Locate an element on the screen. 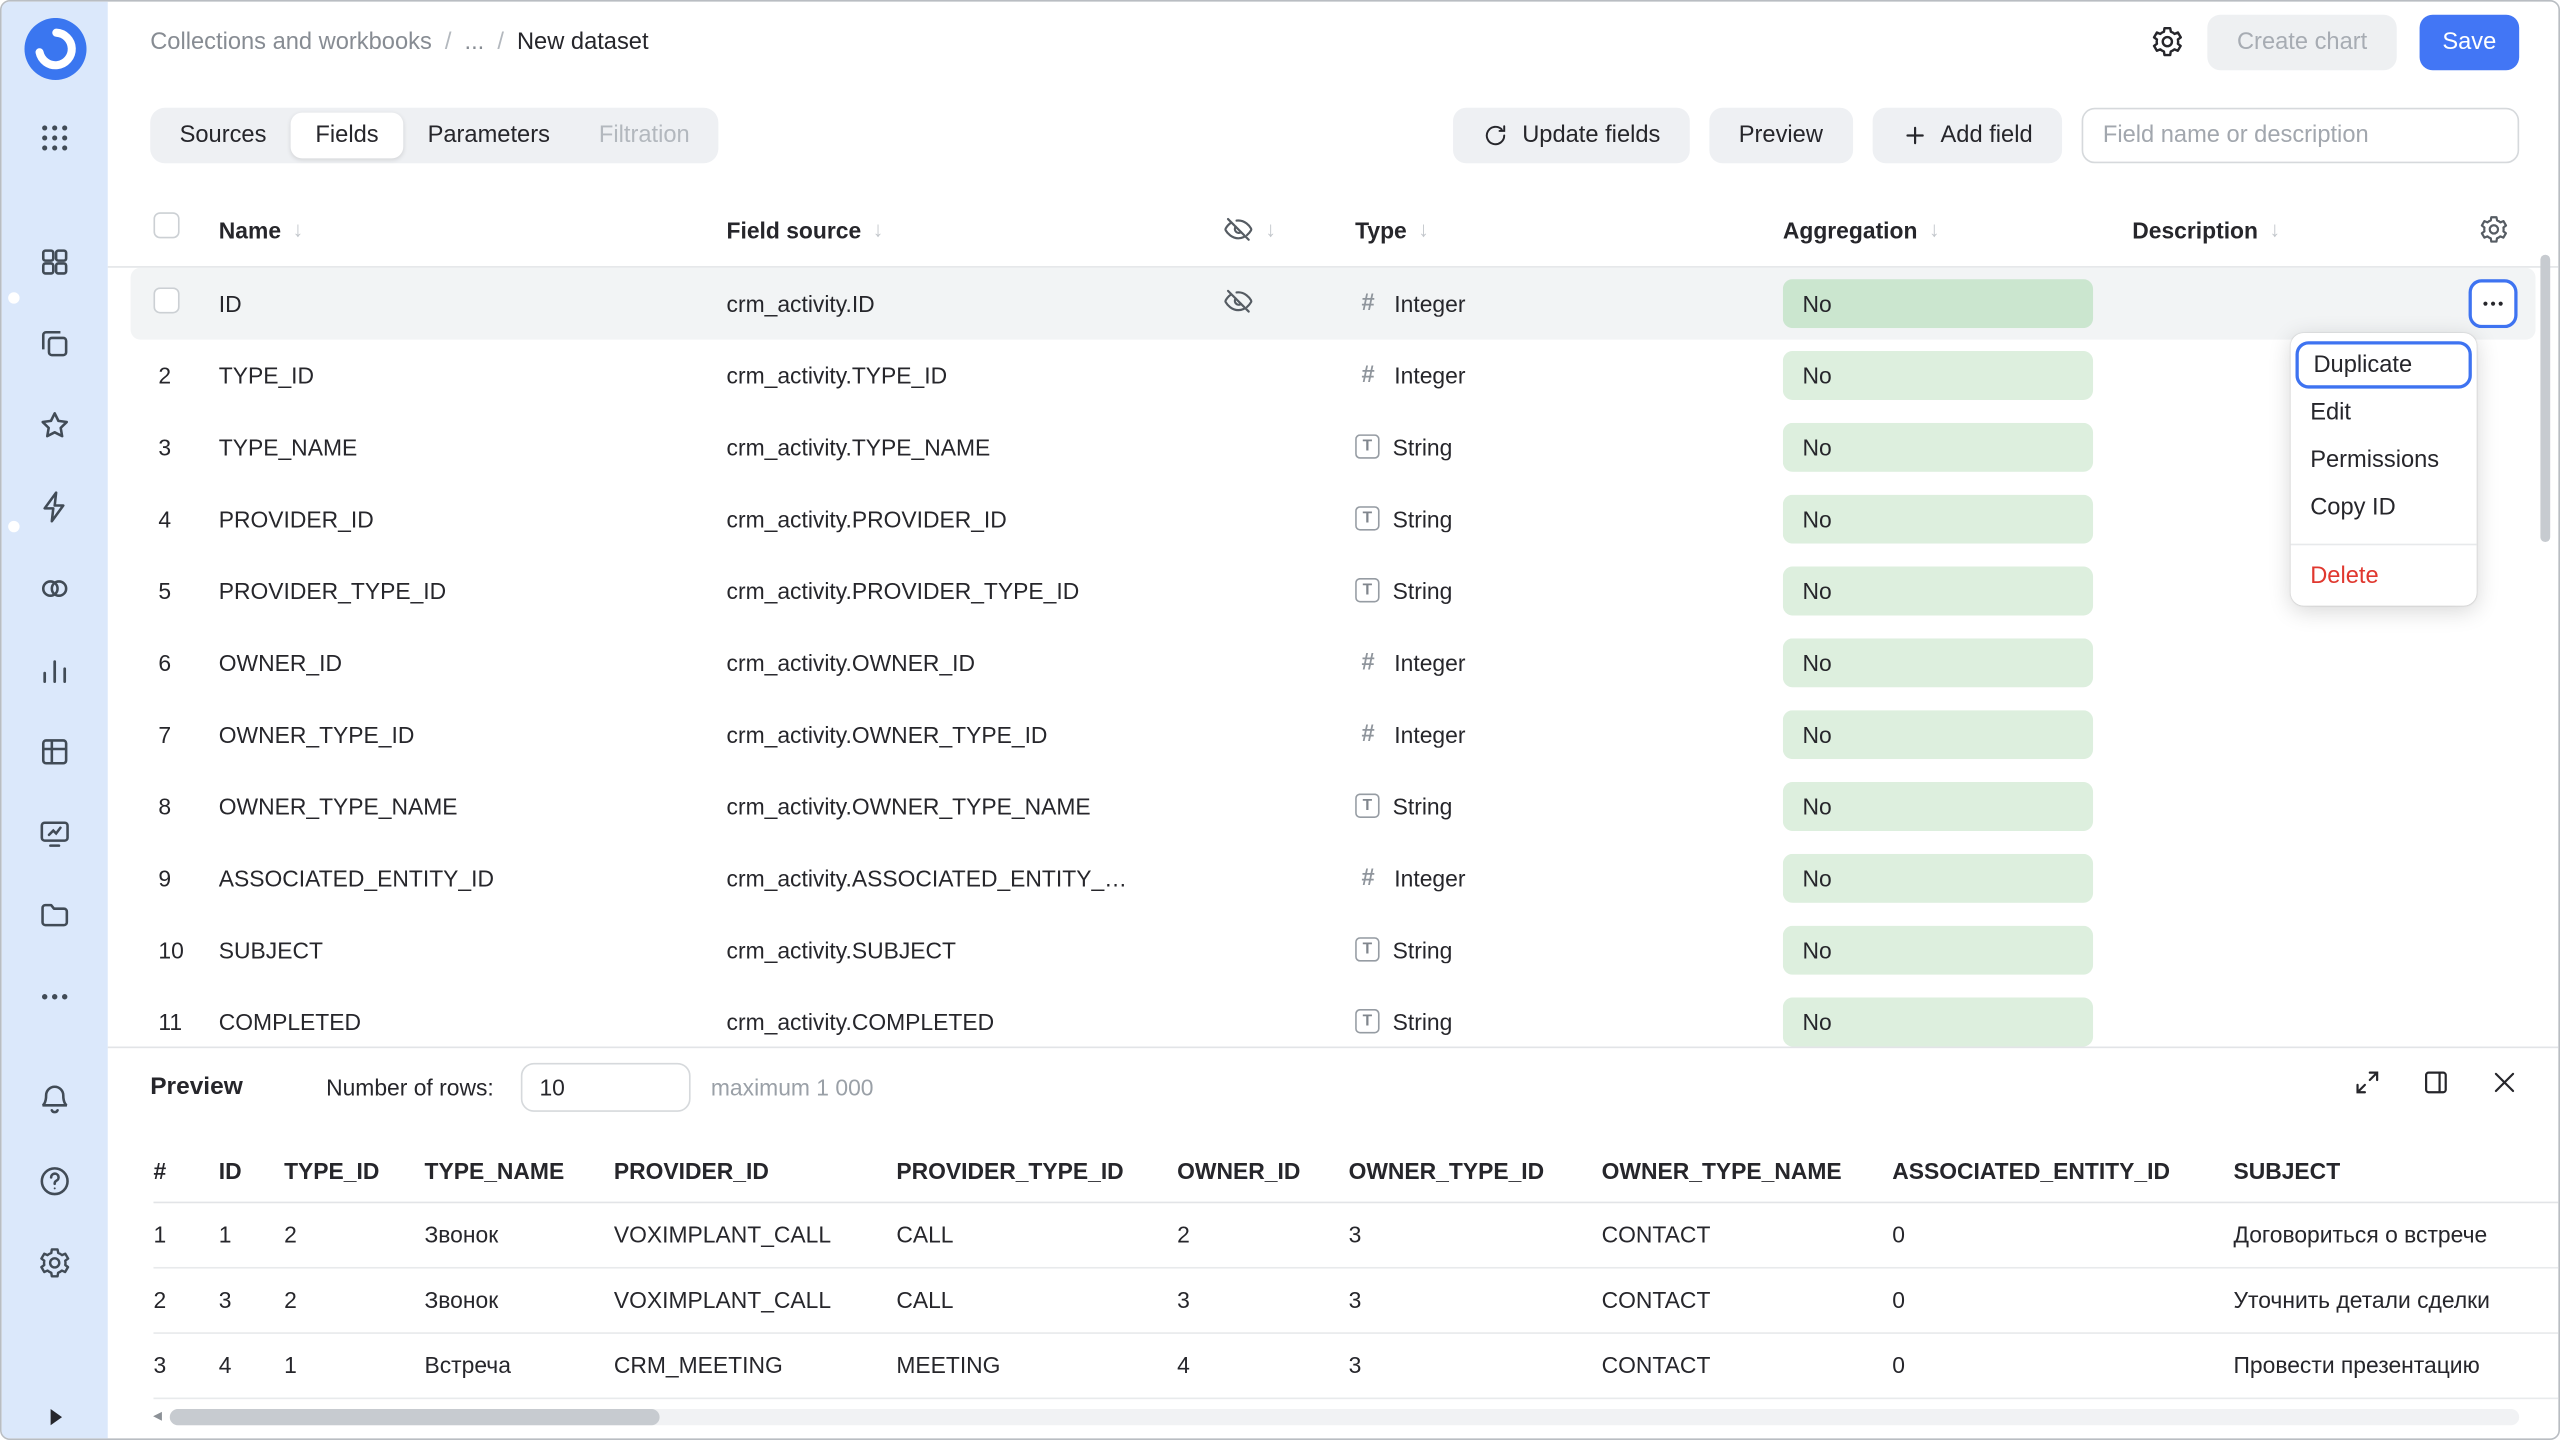  more-ellipsis-icon is located at coordinates (55, 996).